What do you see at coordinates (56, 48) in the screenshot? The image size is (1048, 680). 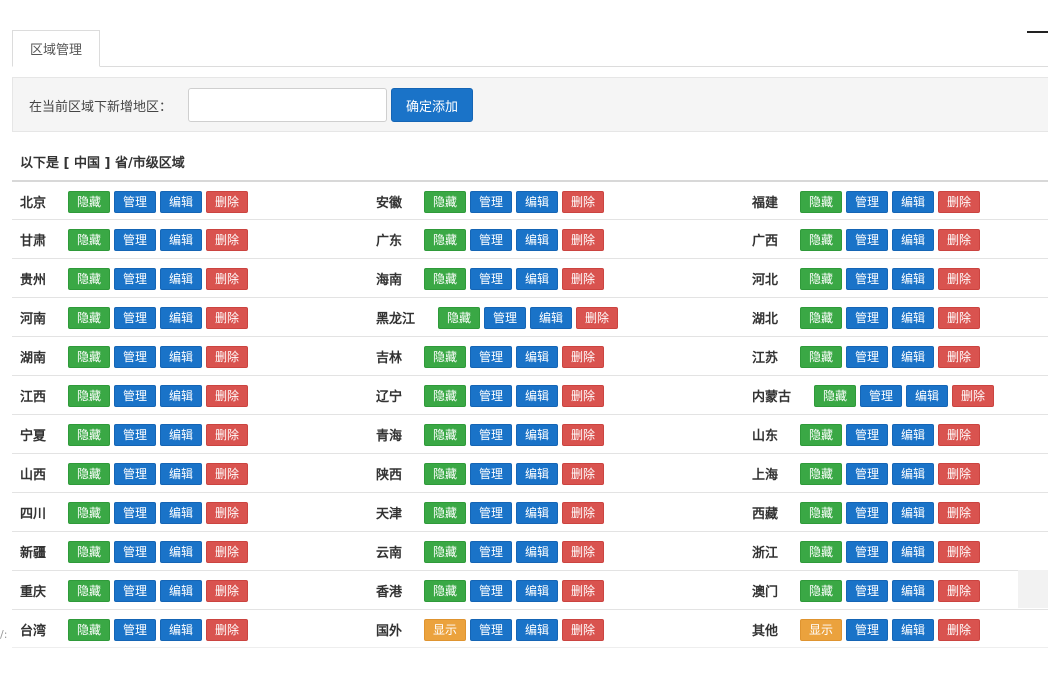 I see `tab-region-management: 区域管理` at bounding box center [56, 48].